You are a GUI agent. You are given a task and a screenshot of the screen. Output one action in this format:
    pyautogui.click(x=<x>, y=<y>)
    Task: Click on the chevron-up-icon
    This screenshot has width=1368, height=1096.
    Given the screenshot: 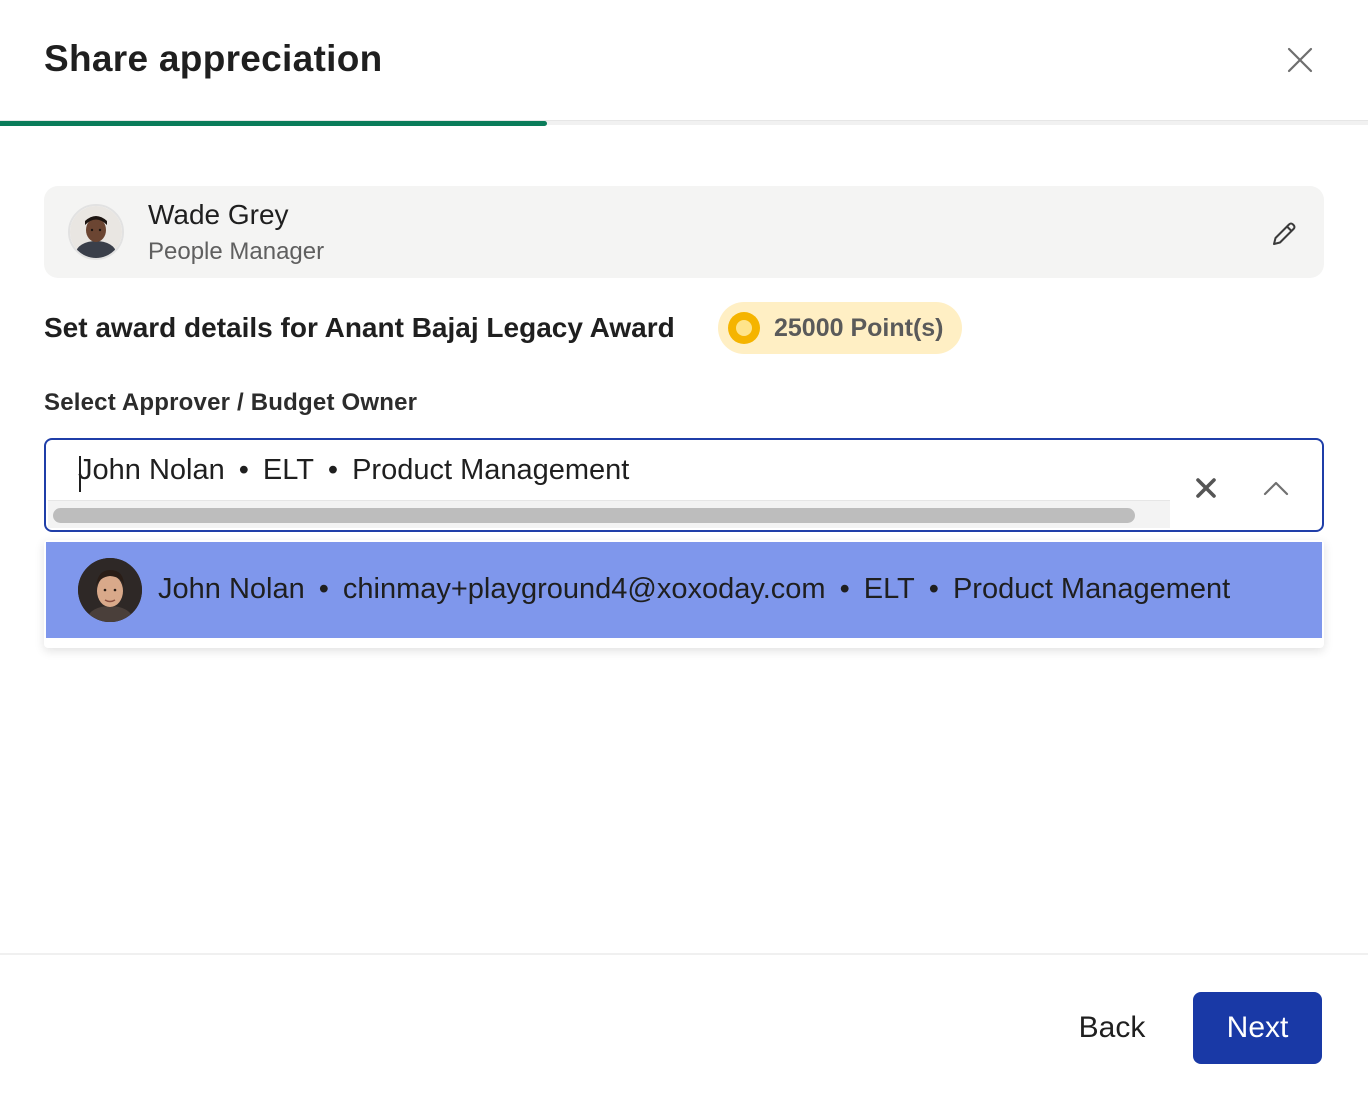 What is the action you would take?
    pyautogui.click(x=1276, y=488)
    